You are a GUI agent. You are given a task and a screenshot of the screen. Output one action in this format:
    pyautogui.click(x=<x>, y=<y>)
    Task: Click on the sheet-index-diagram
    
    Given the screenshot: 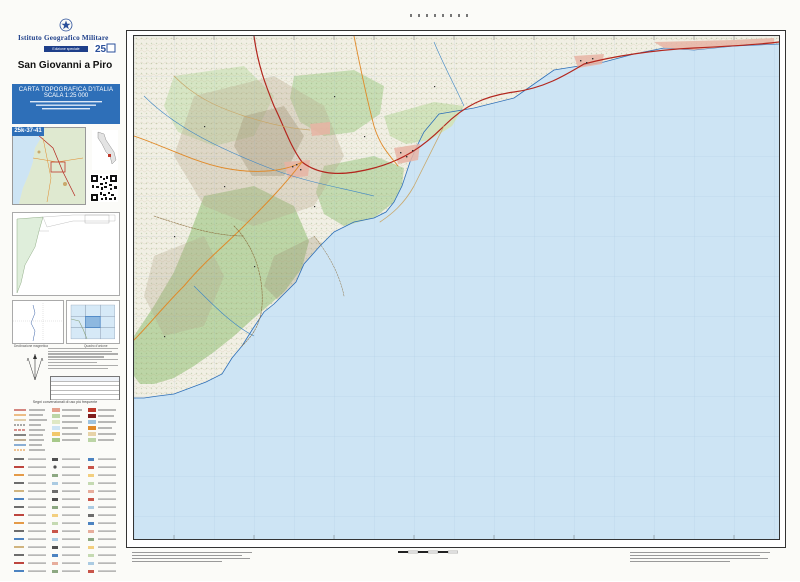 What is the action you would take?
    pyautogui.click(x=93, y=322)
    